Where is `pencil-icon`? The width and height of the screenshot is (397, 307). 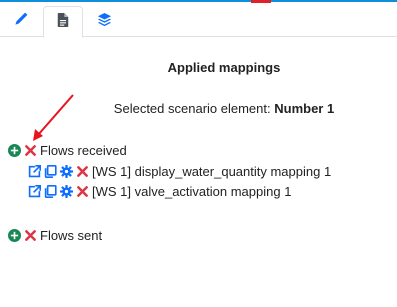
pencil-icon is located at coordinates (21, 21).